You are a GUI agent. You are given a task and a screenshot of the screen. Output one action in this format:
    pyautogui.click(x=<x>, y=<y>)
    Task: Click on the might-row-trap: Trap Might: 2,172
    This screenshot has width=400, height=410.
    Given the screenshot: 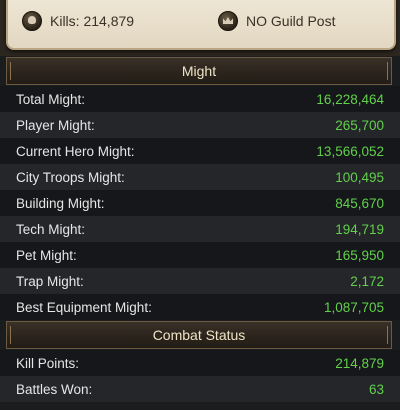 What is the action you would take?
    pyautogui.click(x=200, y=281)
    